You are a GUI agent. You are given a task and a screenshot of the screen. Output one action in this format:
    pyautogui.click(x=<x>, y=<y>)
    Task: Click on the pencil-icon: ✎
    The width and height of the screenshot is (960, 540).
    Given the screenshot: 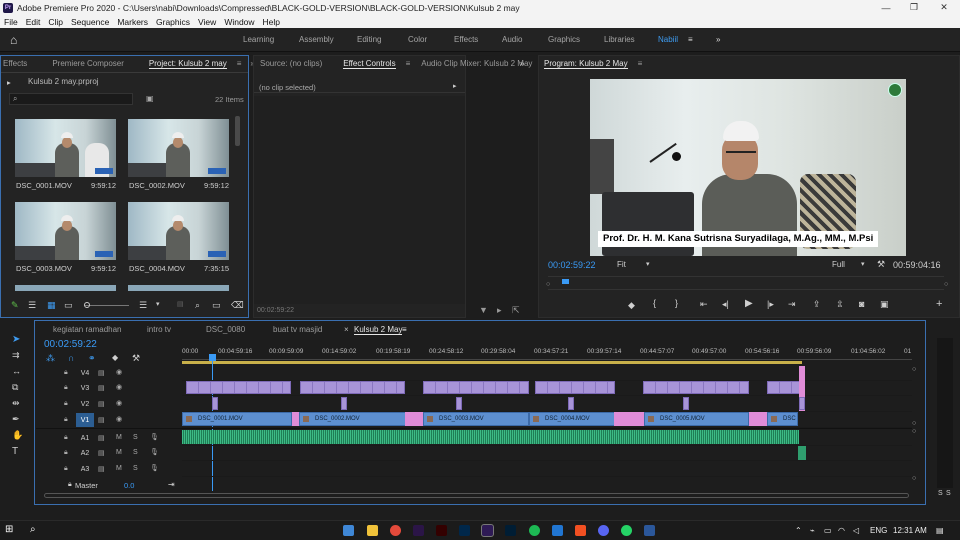 What is the action you would take?
    pyautogui.click(x=15, y=305)
    